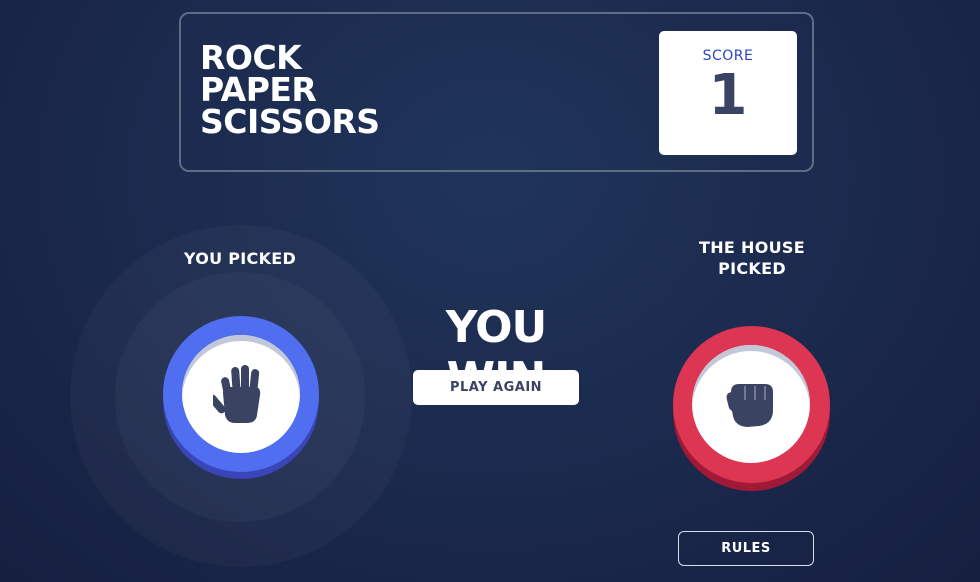 Image resolution: width=980 pixels, height=582 pixels. I want to click on play-again-button: PLAY AGAIN, so click(496, 387).